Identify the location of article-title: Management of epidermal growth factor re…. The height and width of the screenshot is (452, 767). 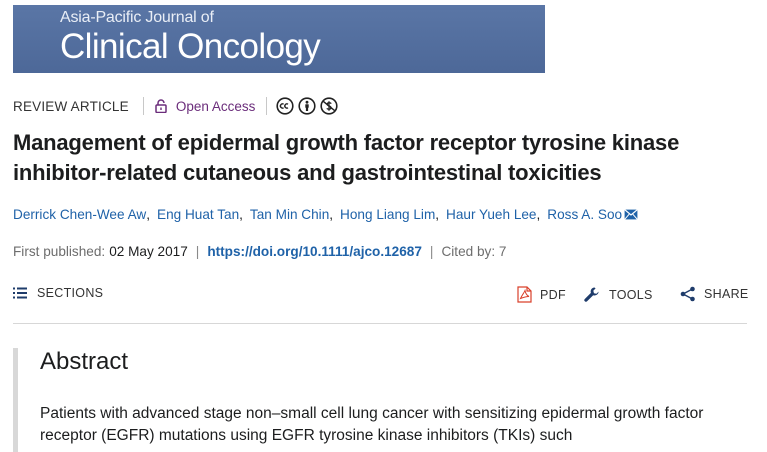
(346, 157).